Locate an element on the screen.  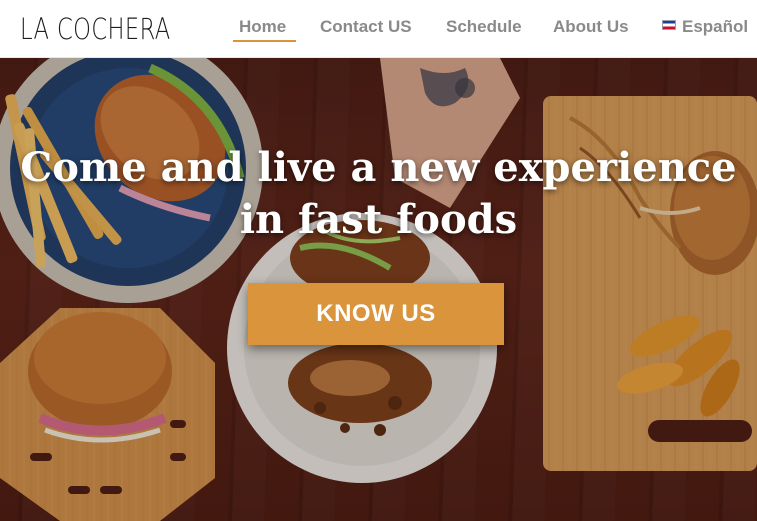
nav-item-language-label: Español is located at coordinates (715, 26).